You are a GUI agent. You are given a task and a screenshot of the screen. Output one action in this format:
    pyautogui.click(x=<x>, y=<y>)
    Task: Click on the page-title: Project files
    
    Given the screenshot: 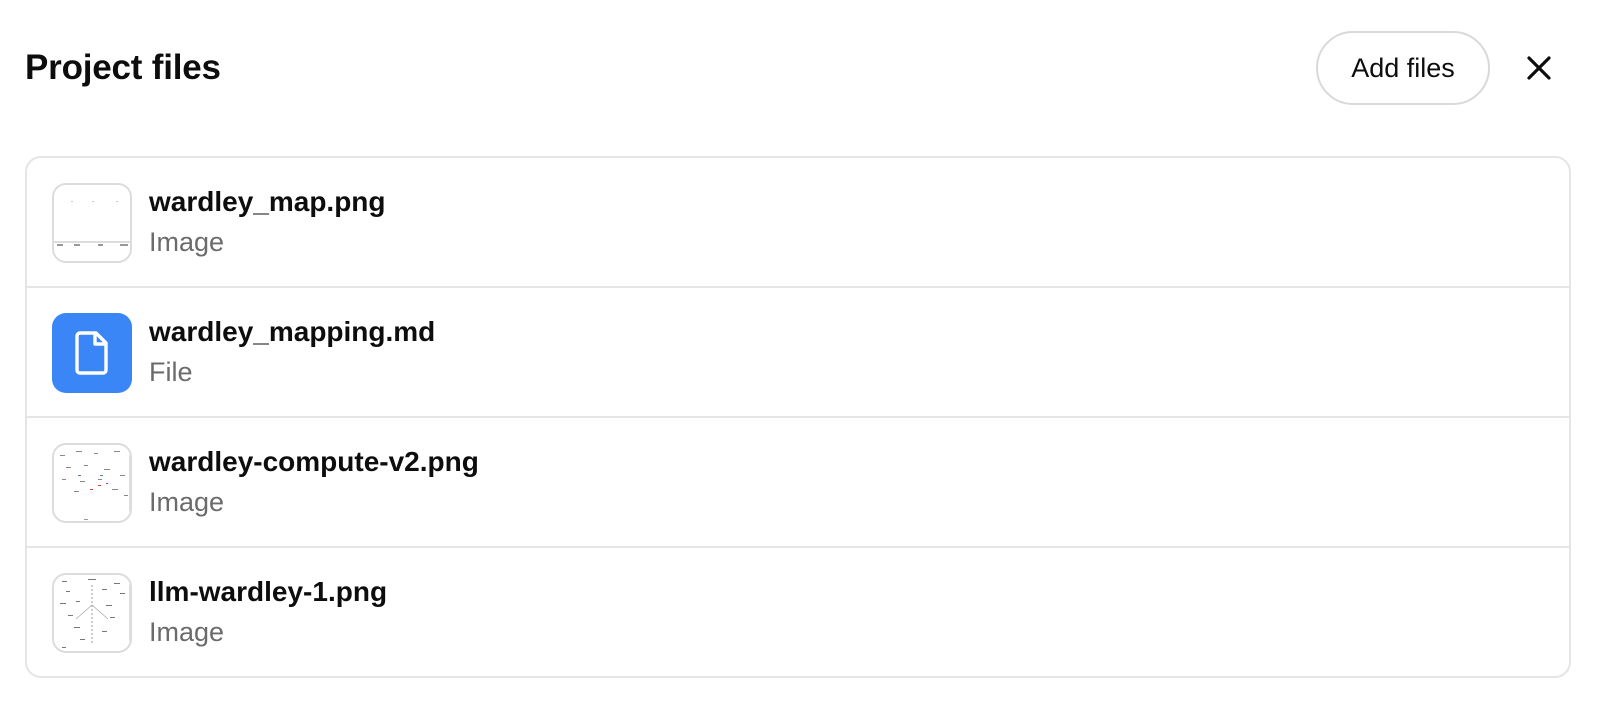 What is the action you would take?
    pyautogui.click(x=123, y=67)
    